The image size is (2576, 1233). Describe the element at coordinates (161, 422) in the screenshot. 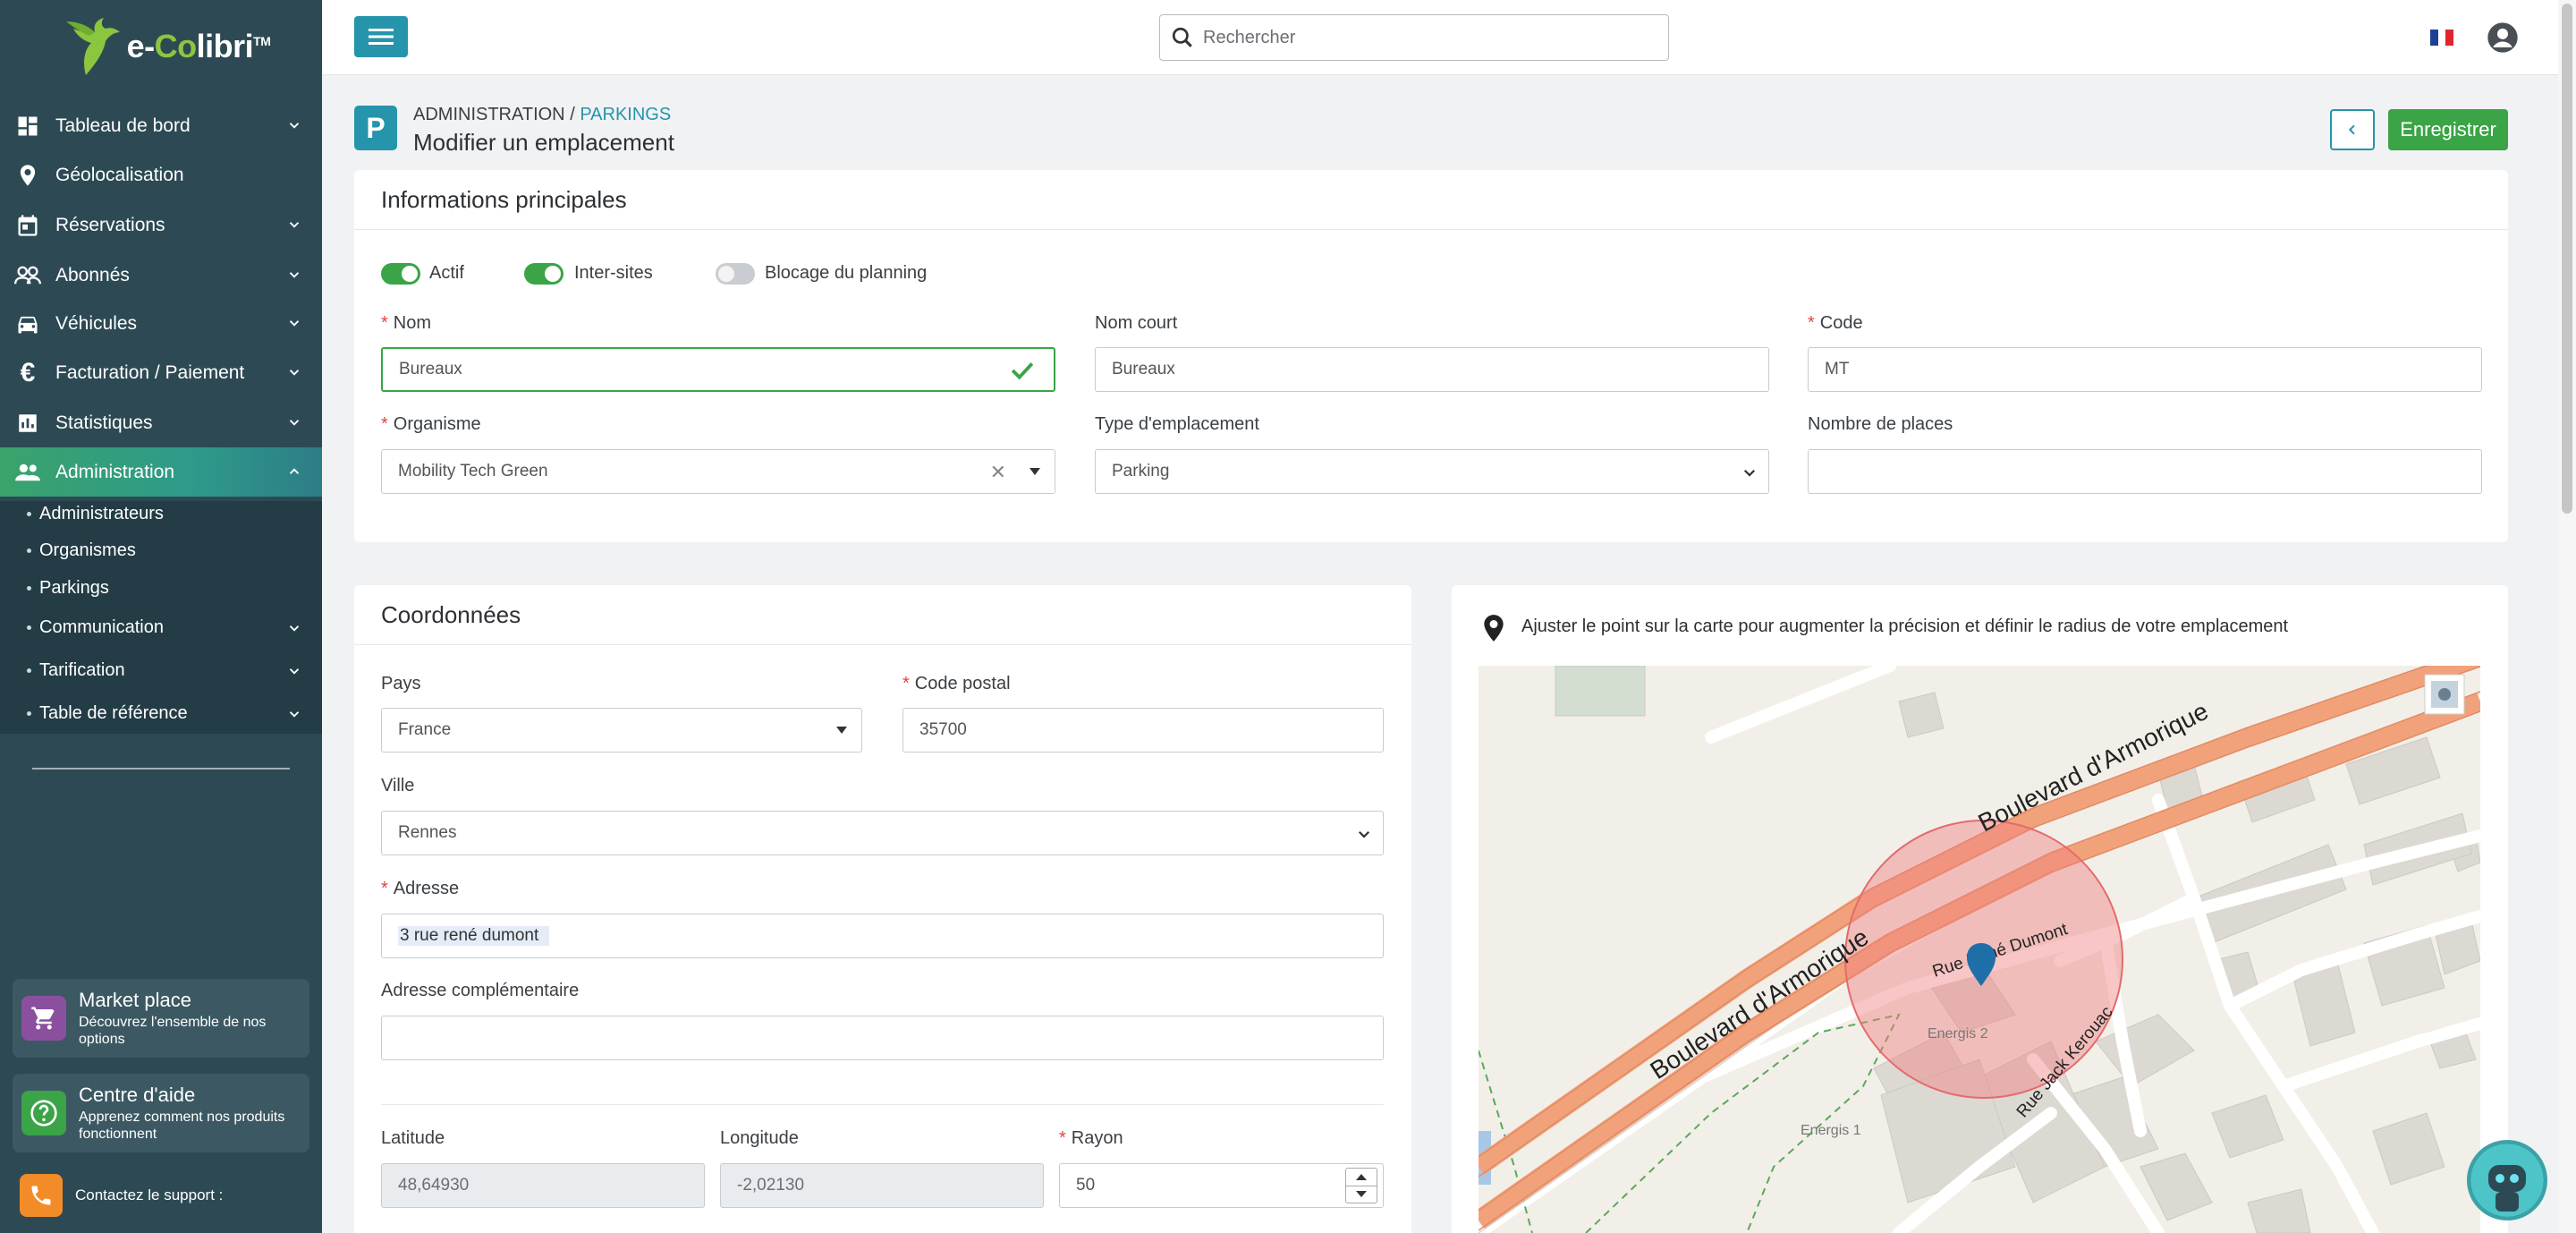

I see `sidebar-item-statistics: Statistiques` at that location.